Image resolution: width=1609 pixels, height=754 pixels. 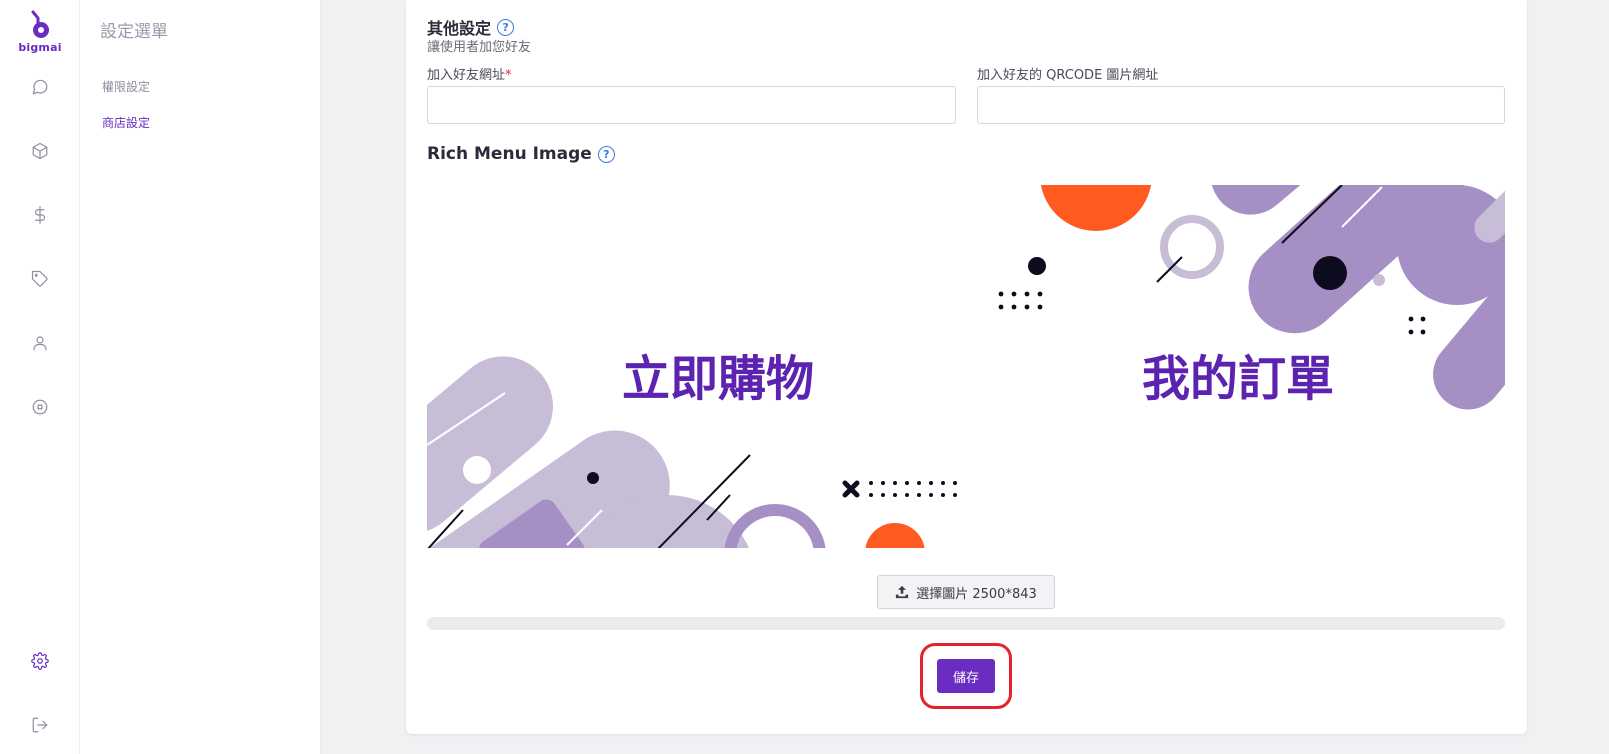 What do you see at coordinates (718, 379) in the screenshot?
I see `rich-menu-left-text: 立即購物` at bounding box center [718, 379].